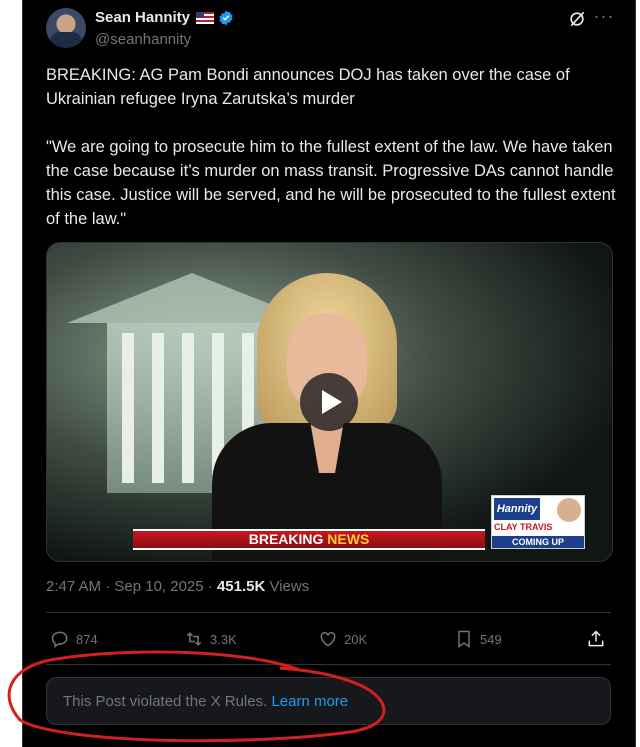  I want to click on repost-icon, so click(194, 639).